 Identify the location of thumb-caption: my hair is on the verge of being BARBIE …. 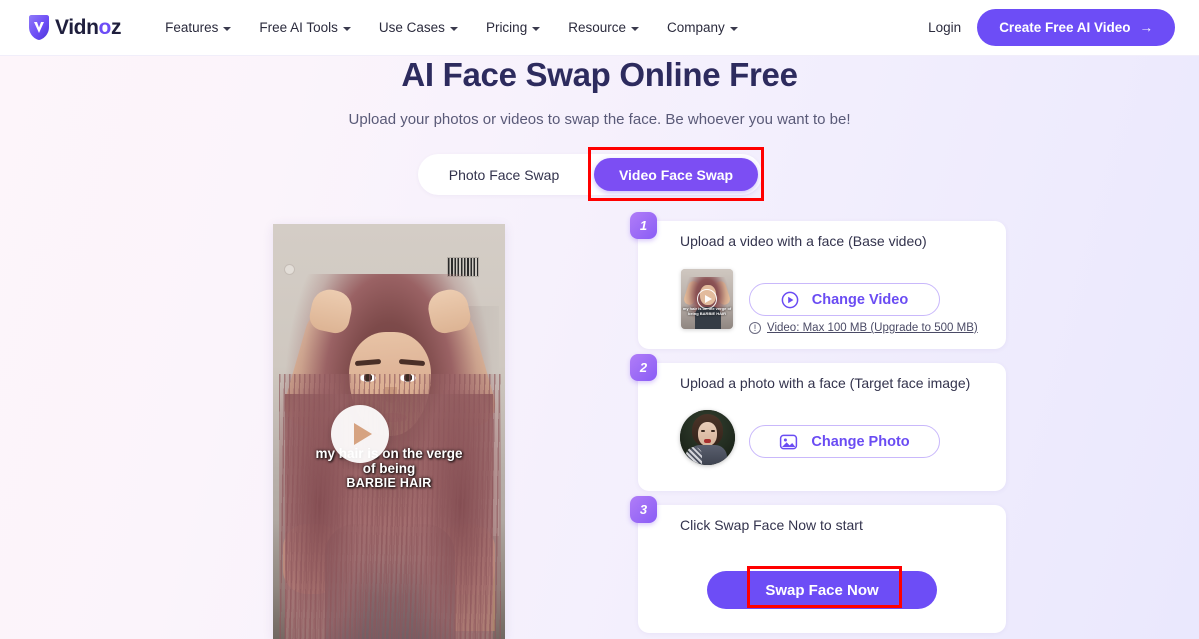
(707, 311).